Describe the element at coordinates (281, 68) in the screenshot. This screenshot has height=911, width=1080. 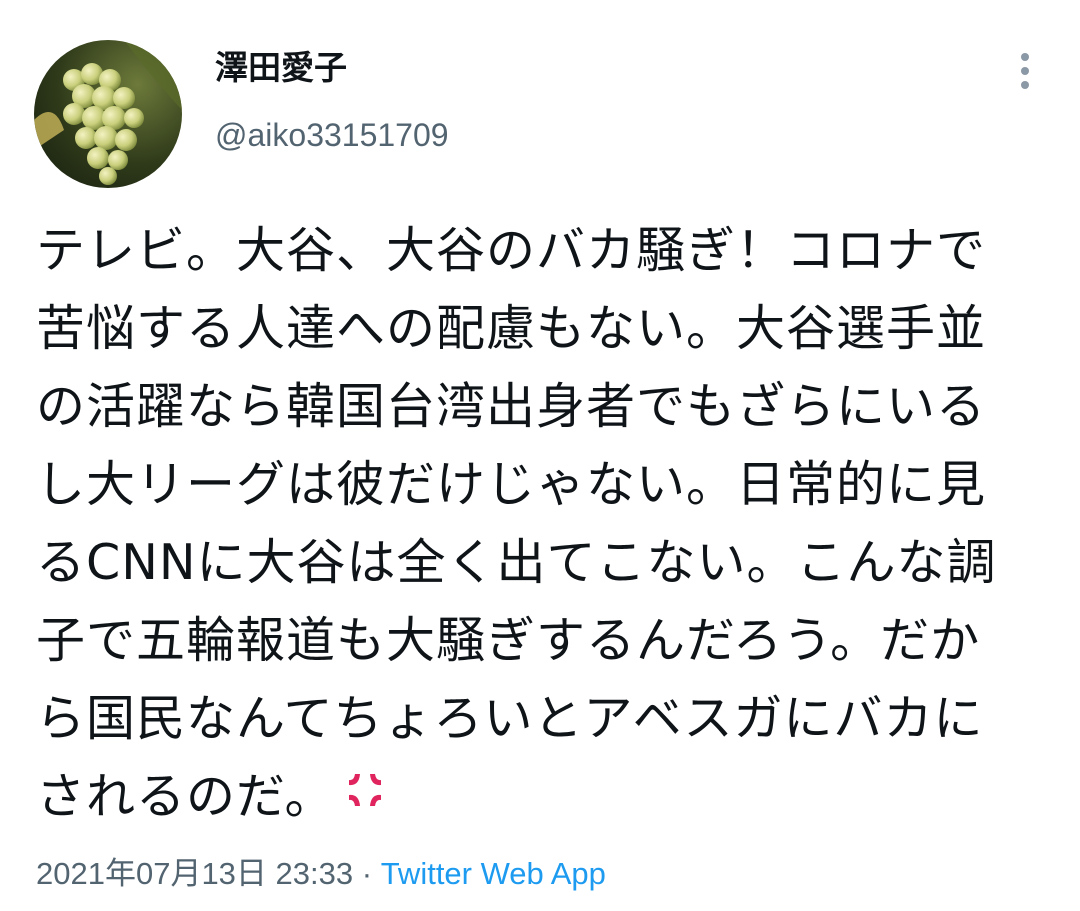
I see `display-name: 澤田愛子` at that location.